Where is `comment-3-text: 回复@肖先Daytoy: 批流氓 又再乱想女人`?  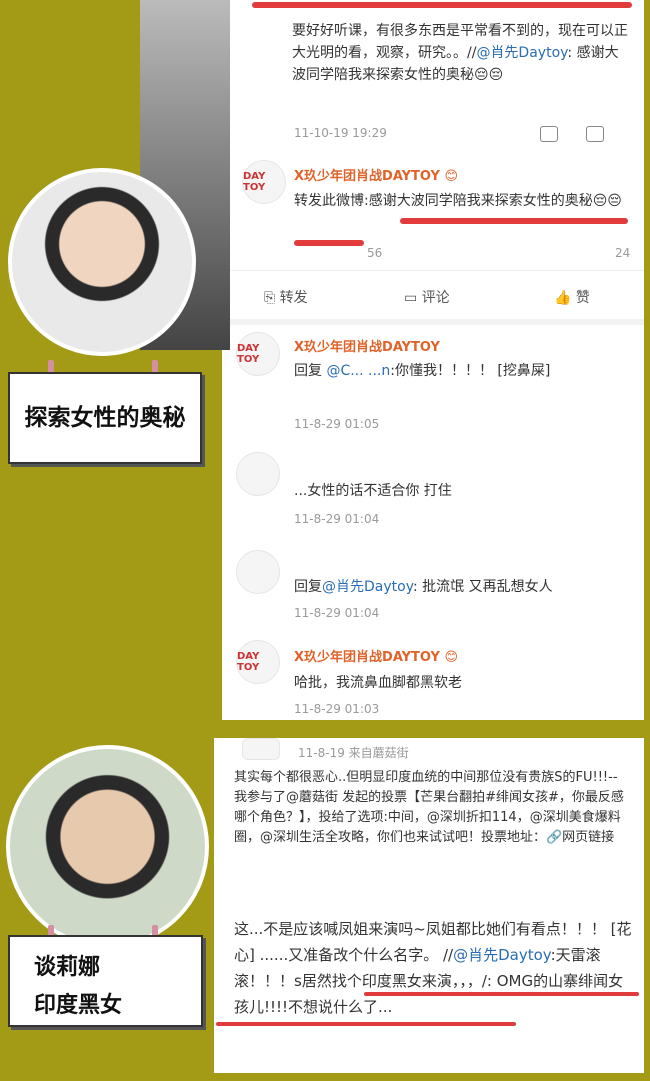 comment-3-text: 回复@肖先Daytoy: 批流氓 又再乱想女人 is located at coordinates (423, 586).